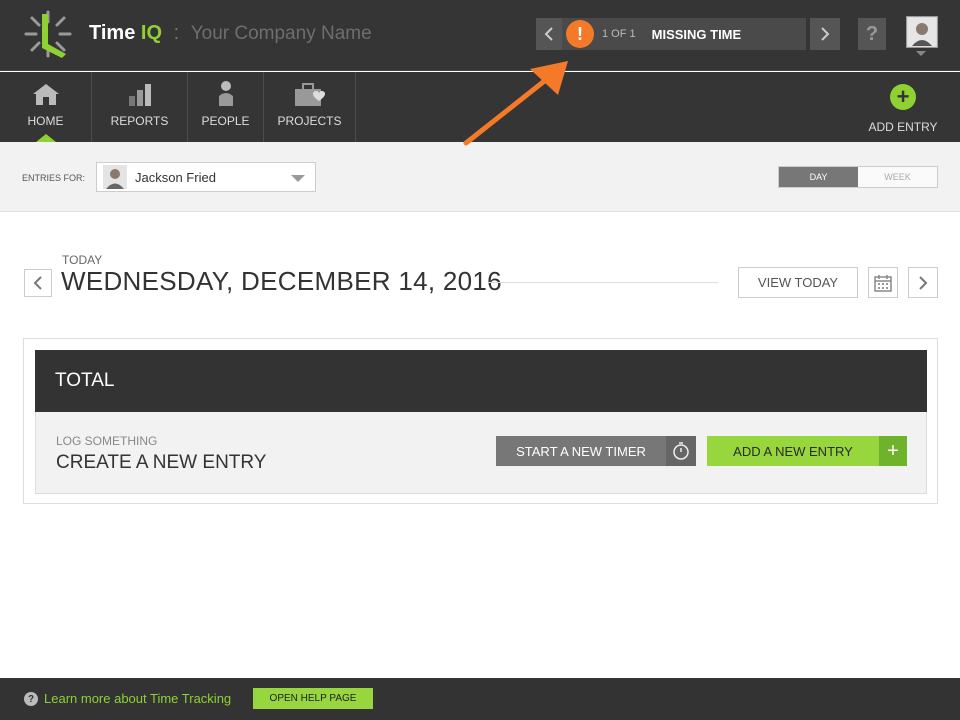  Describe the element at coordinates (872, 34) in the screenshot. I see `help-button: ?` at that location.